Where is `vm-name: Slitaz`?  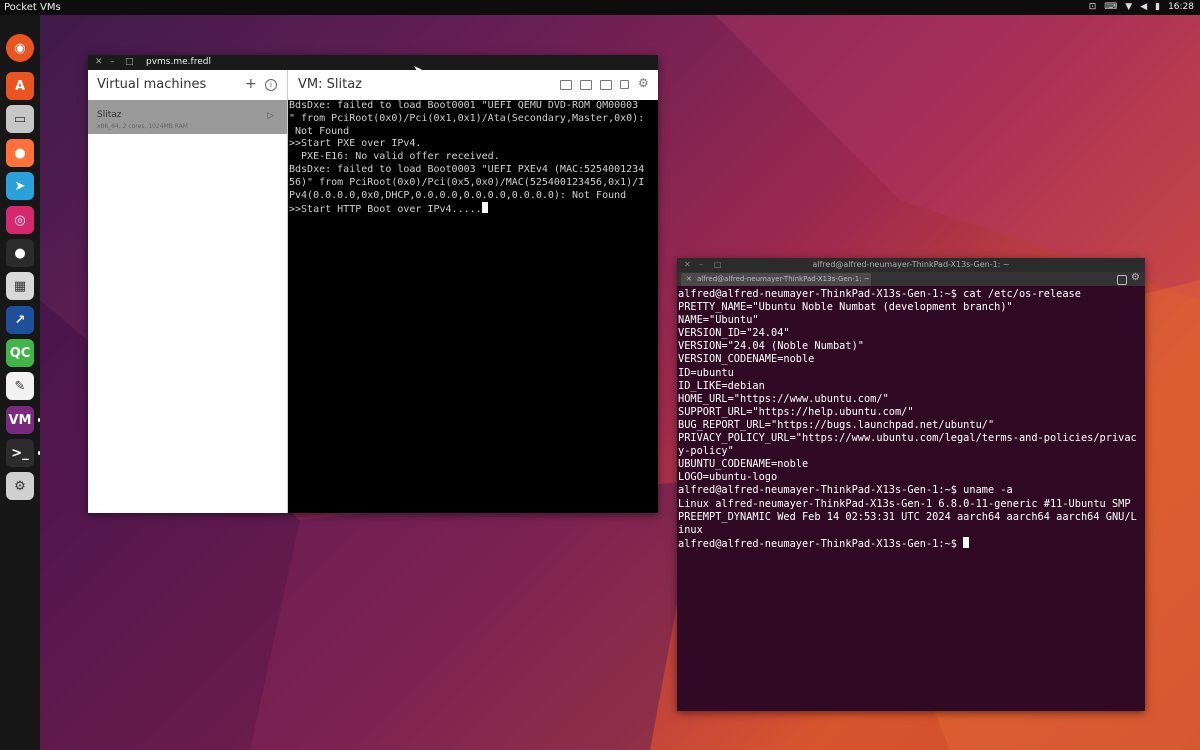 vm-name: Slitaz is located at coordinates (109, 115).